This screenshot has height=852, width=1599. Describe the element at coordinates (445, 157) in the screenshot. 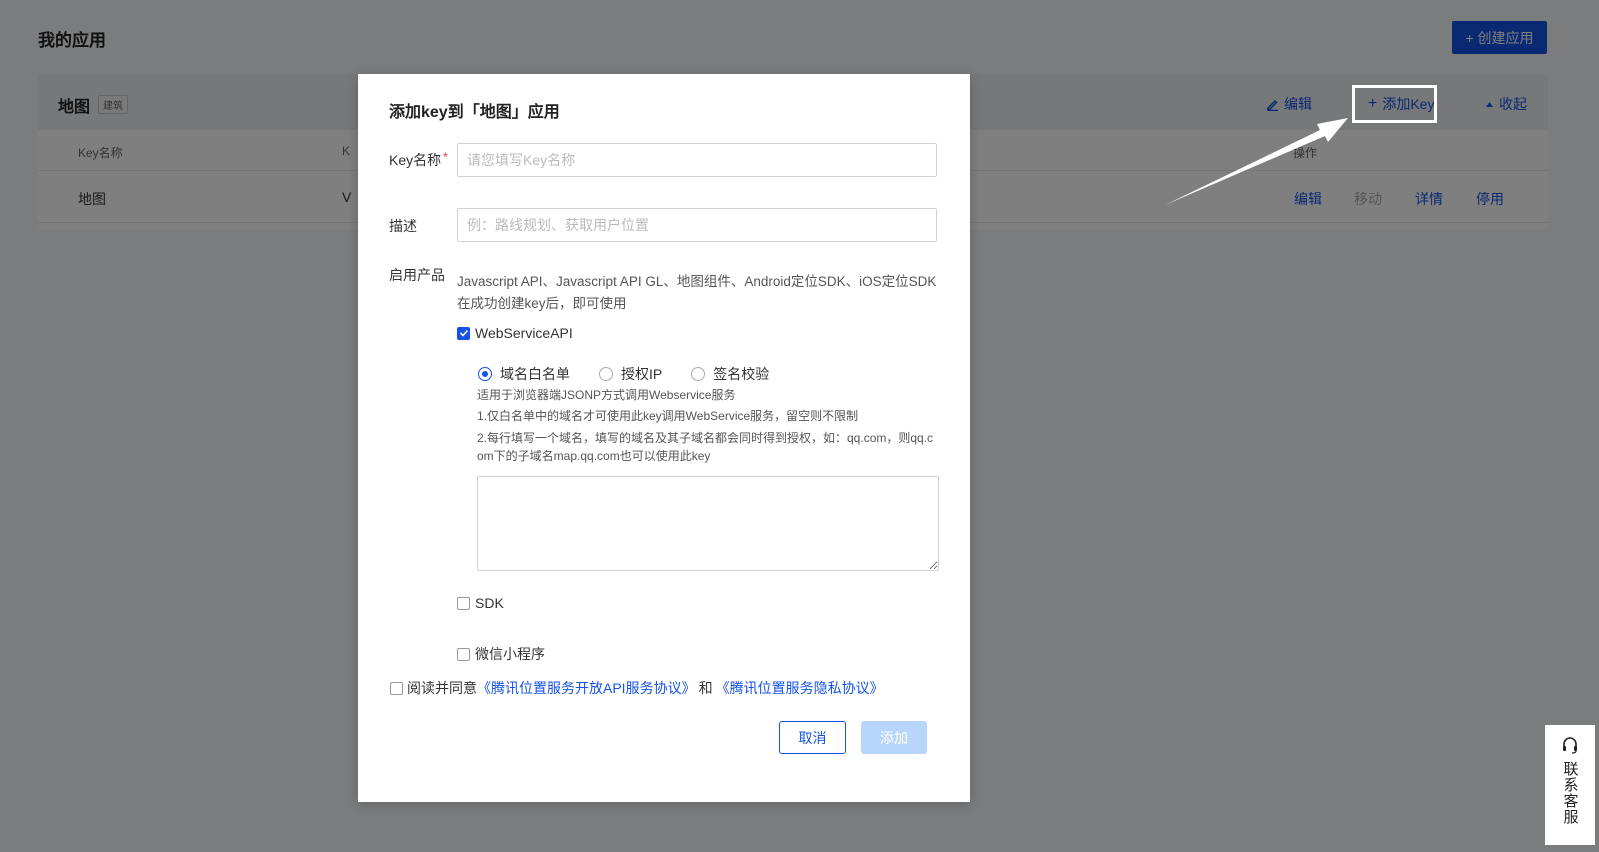

I see `required-mark: *` at that location.